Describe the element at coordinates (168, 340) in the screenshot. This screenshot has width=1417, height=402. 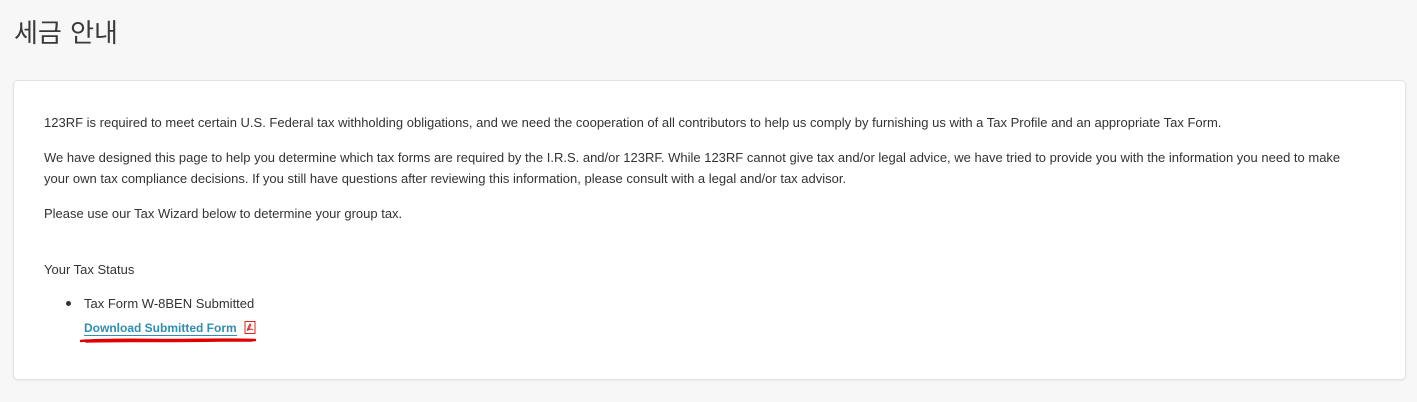
I see `red-annotation-underline` at that location.